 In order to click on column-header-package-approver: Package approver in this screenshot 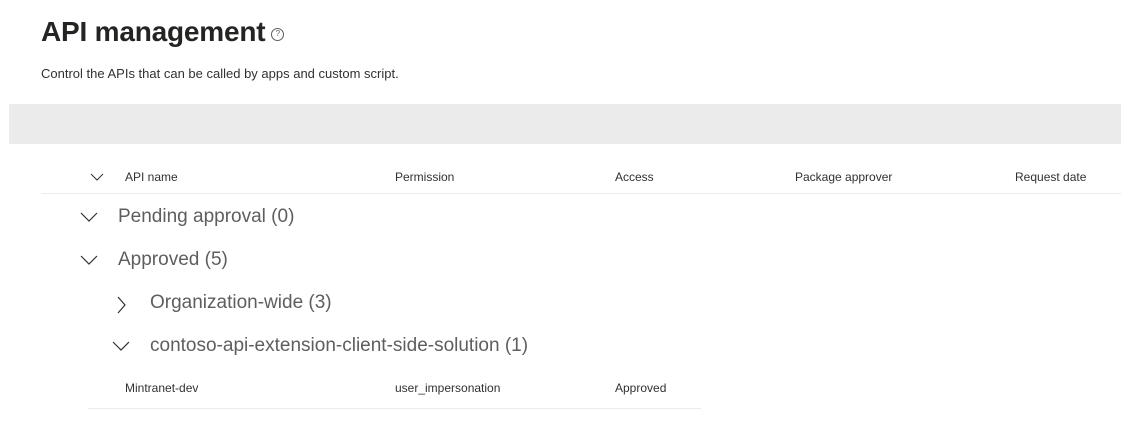, I will do `click(843, 177)`.